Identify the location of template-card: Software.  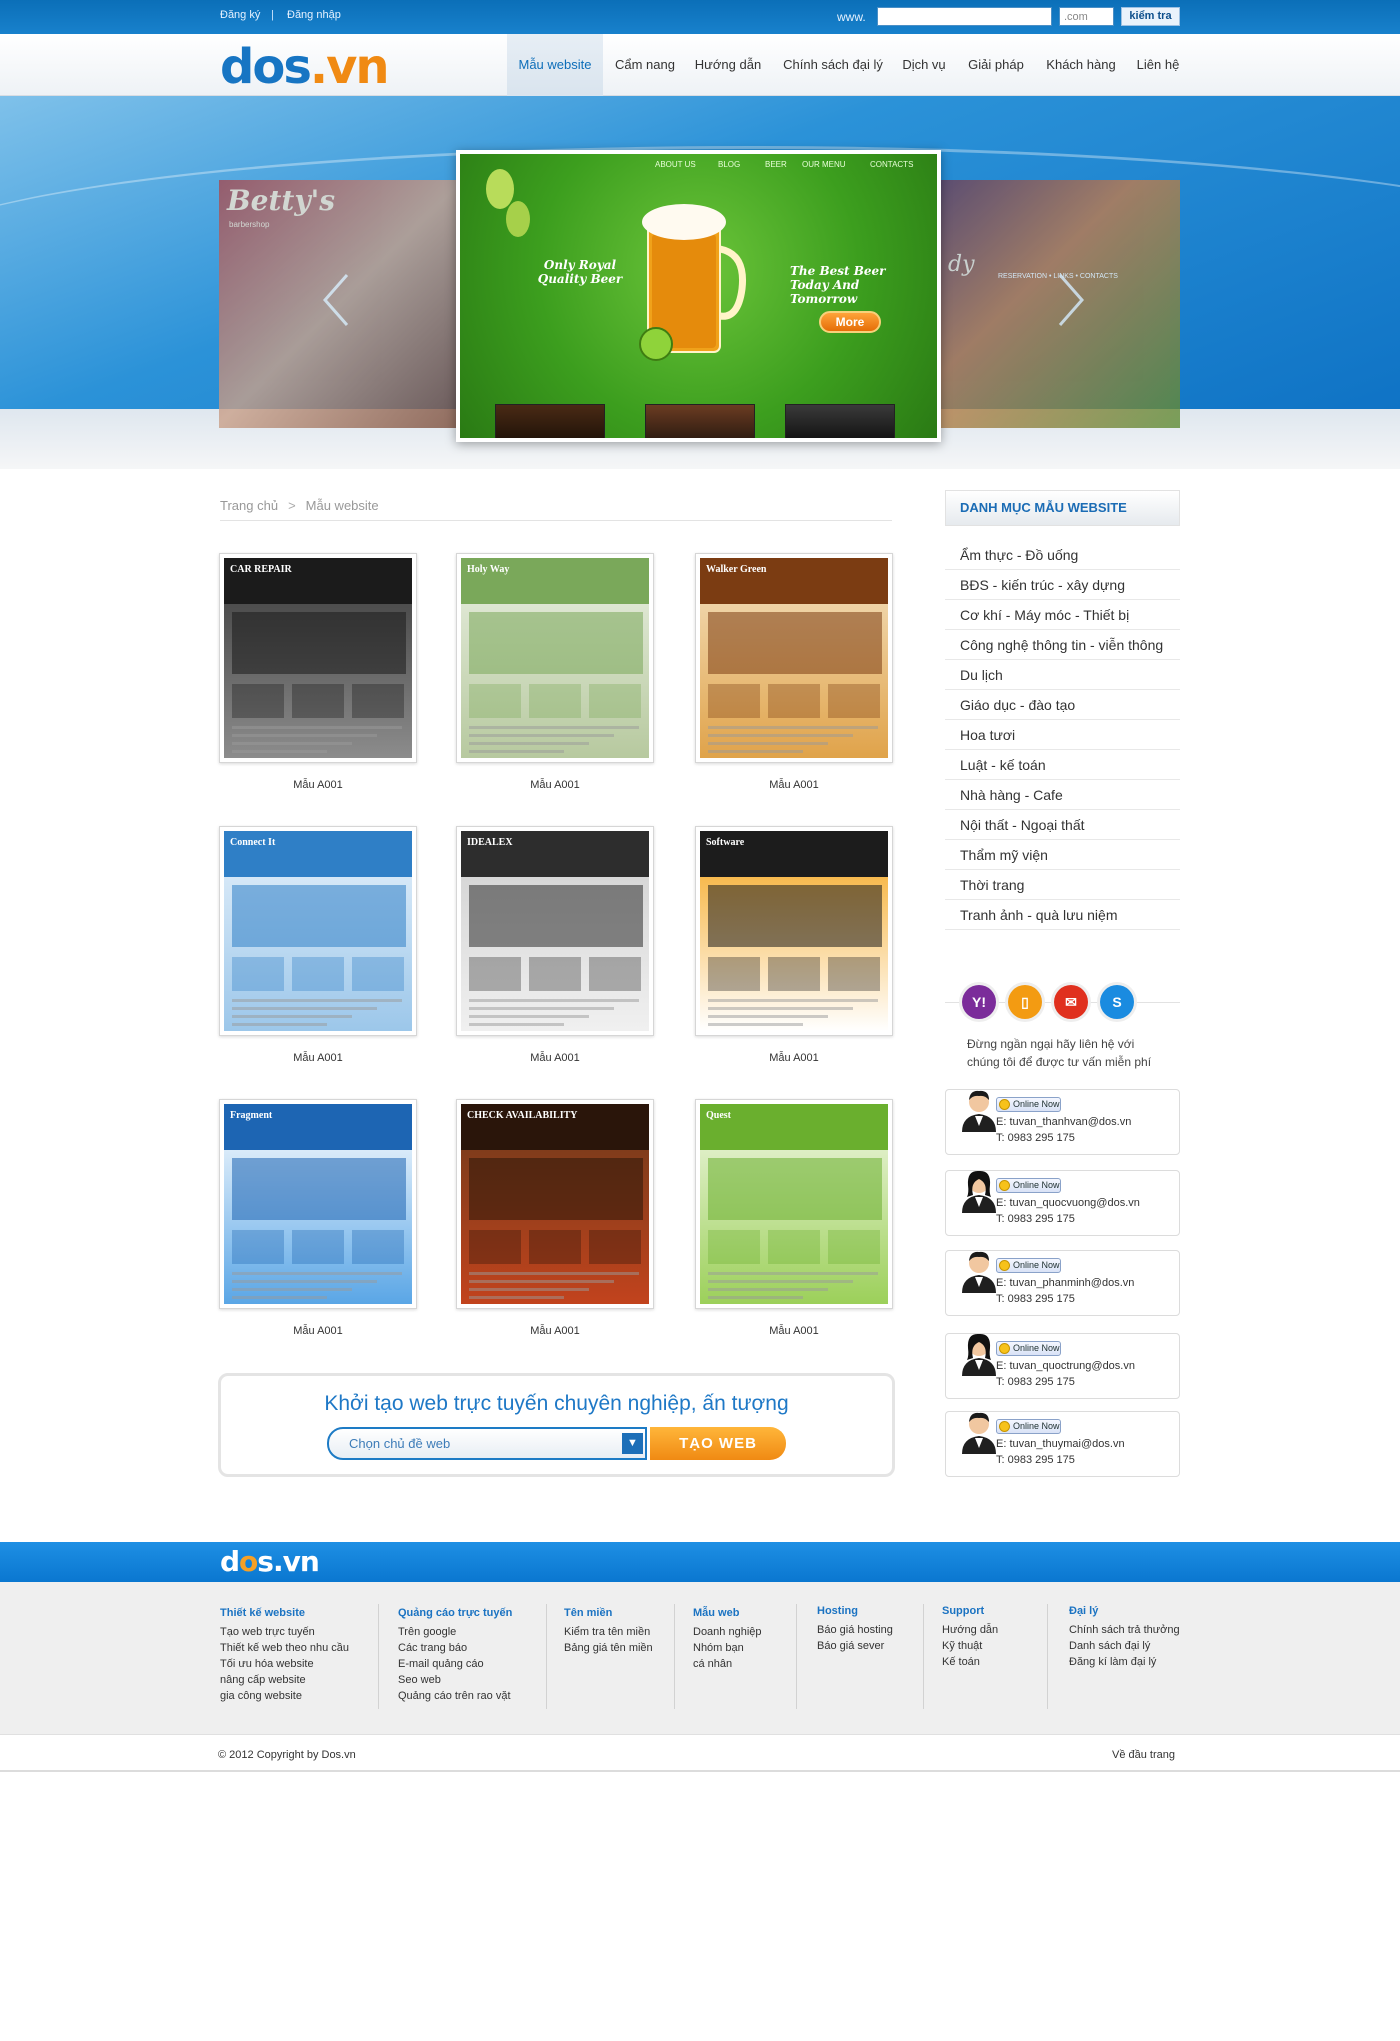
(794, 931).